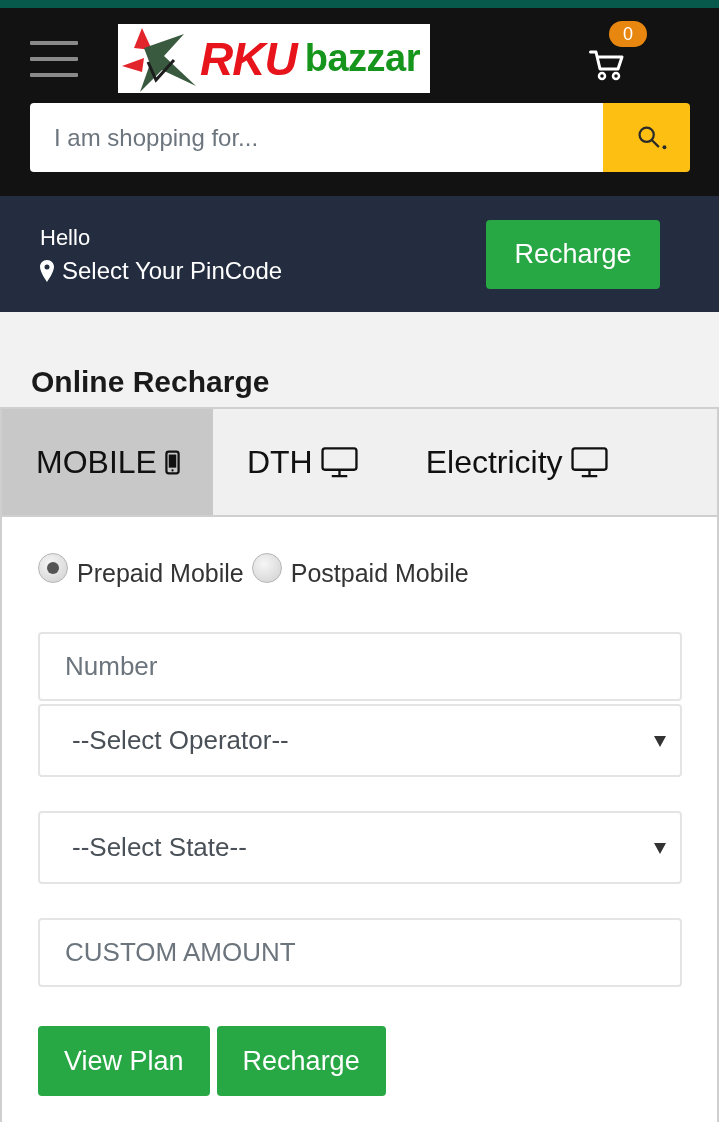  Describe the element at coordinates (379, 573) in the screenshot. I see `radio-label: Postpaid Mobile` at that location.